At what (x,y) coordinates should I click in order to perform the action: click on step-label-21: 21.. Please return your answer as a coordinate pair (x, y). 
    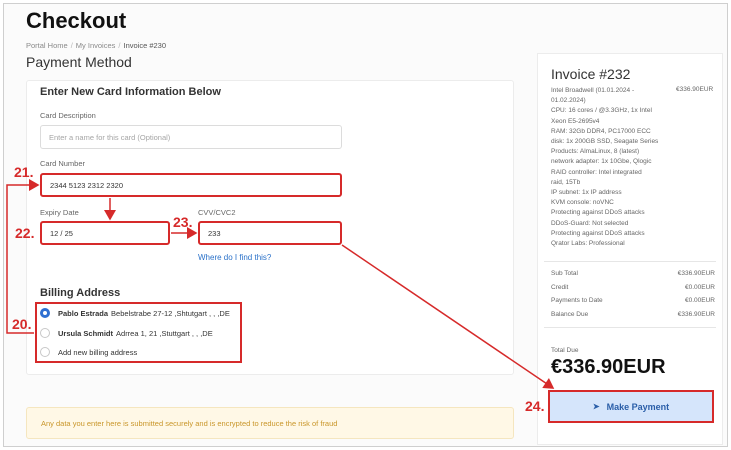
    Looking at the image, I should click on (24, 172).